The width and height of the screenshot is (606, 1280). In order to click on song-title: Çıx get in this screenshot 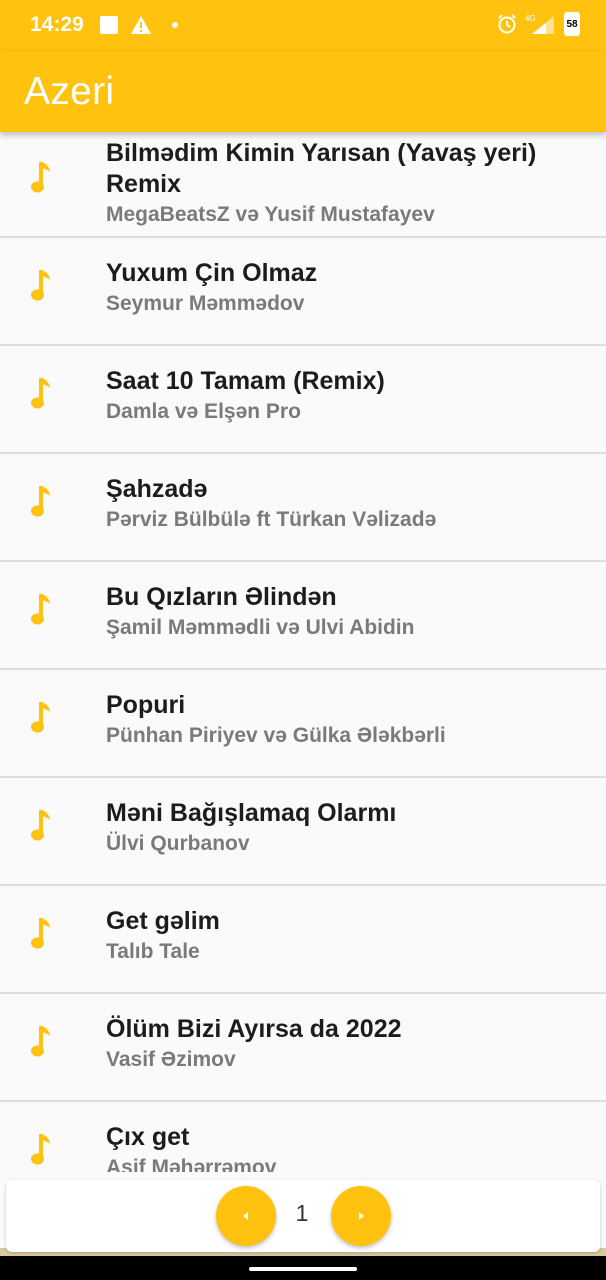, I will do `click(148, 1137)`.